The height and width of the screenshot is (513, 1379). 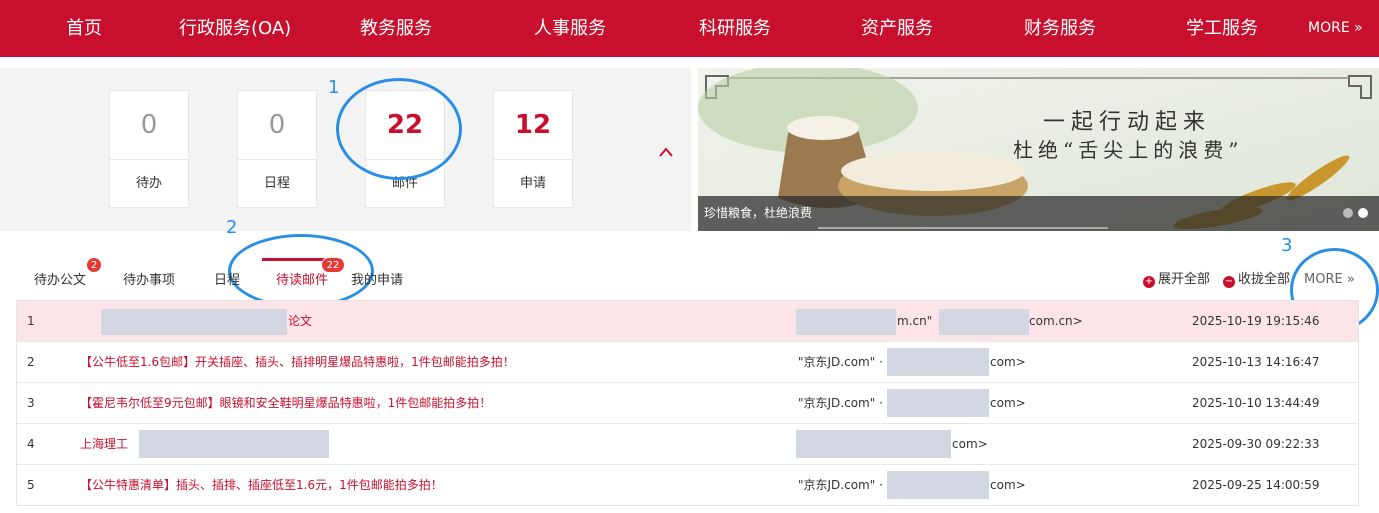 What do you see at coordinates (377, 281) in the screenshot?
I see `tab-my-applications: 我的申请` at bounding box center [377, 281].